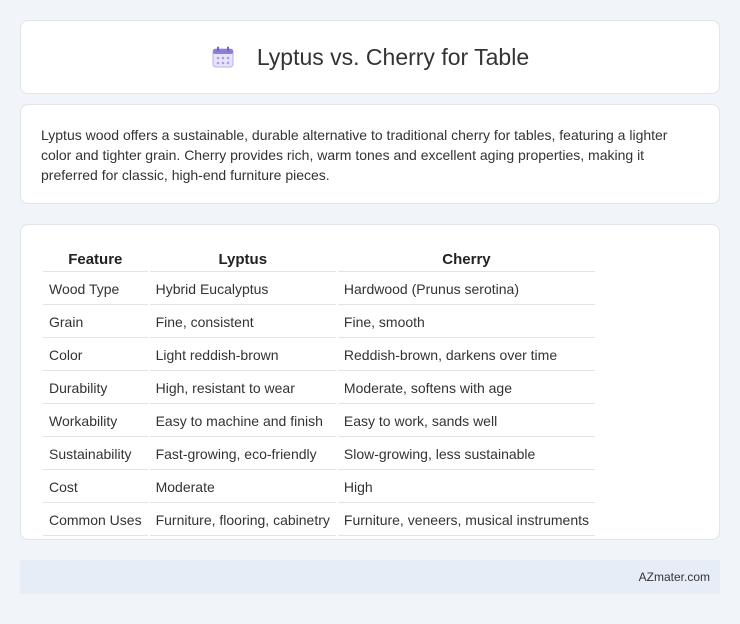 Image resolution: width=740 pixels, height=624 pixels. Describe the element at coordinates (242, 487) in the screenshot. I see `cell-lyptus: Moderate` at that location.